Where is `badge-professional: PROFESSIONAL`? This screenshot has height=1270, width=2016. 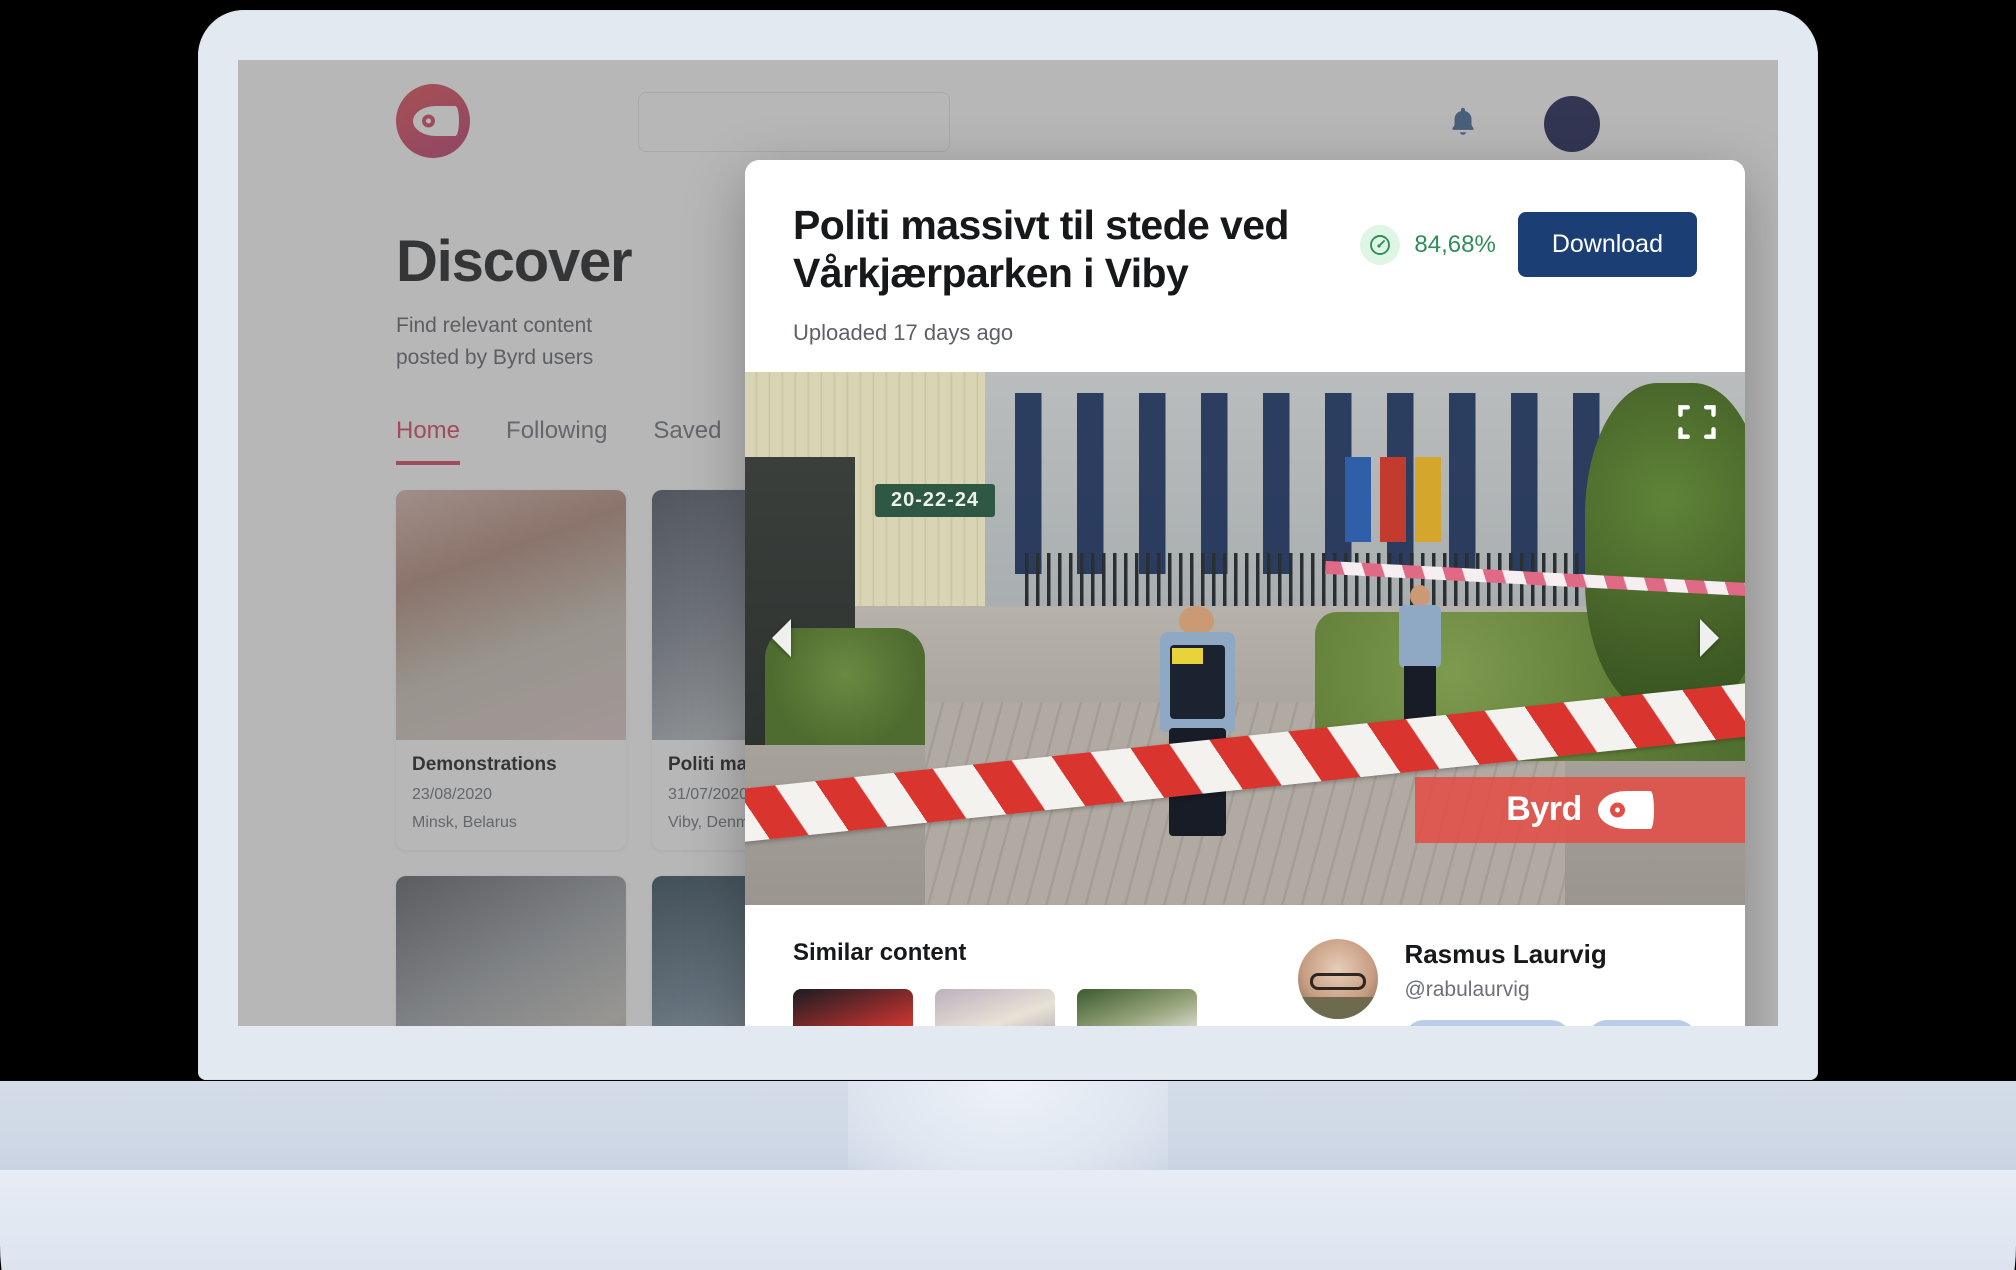 badge-professional: PROFESSIONAL is located at coordinates (1488, 1022).